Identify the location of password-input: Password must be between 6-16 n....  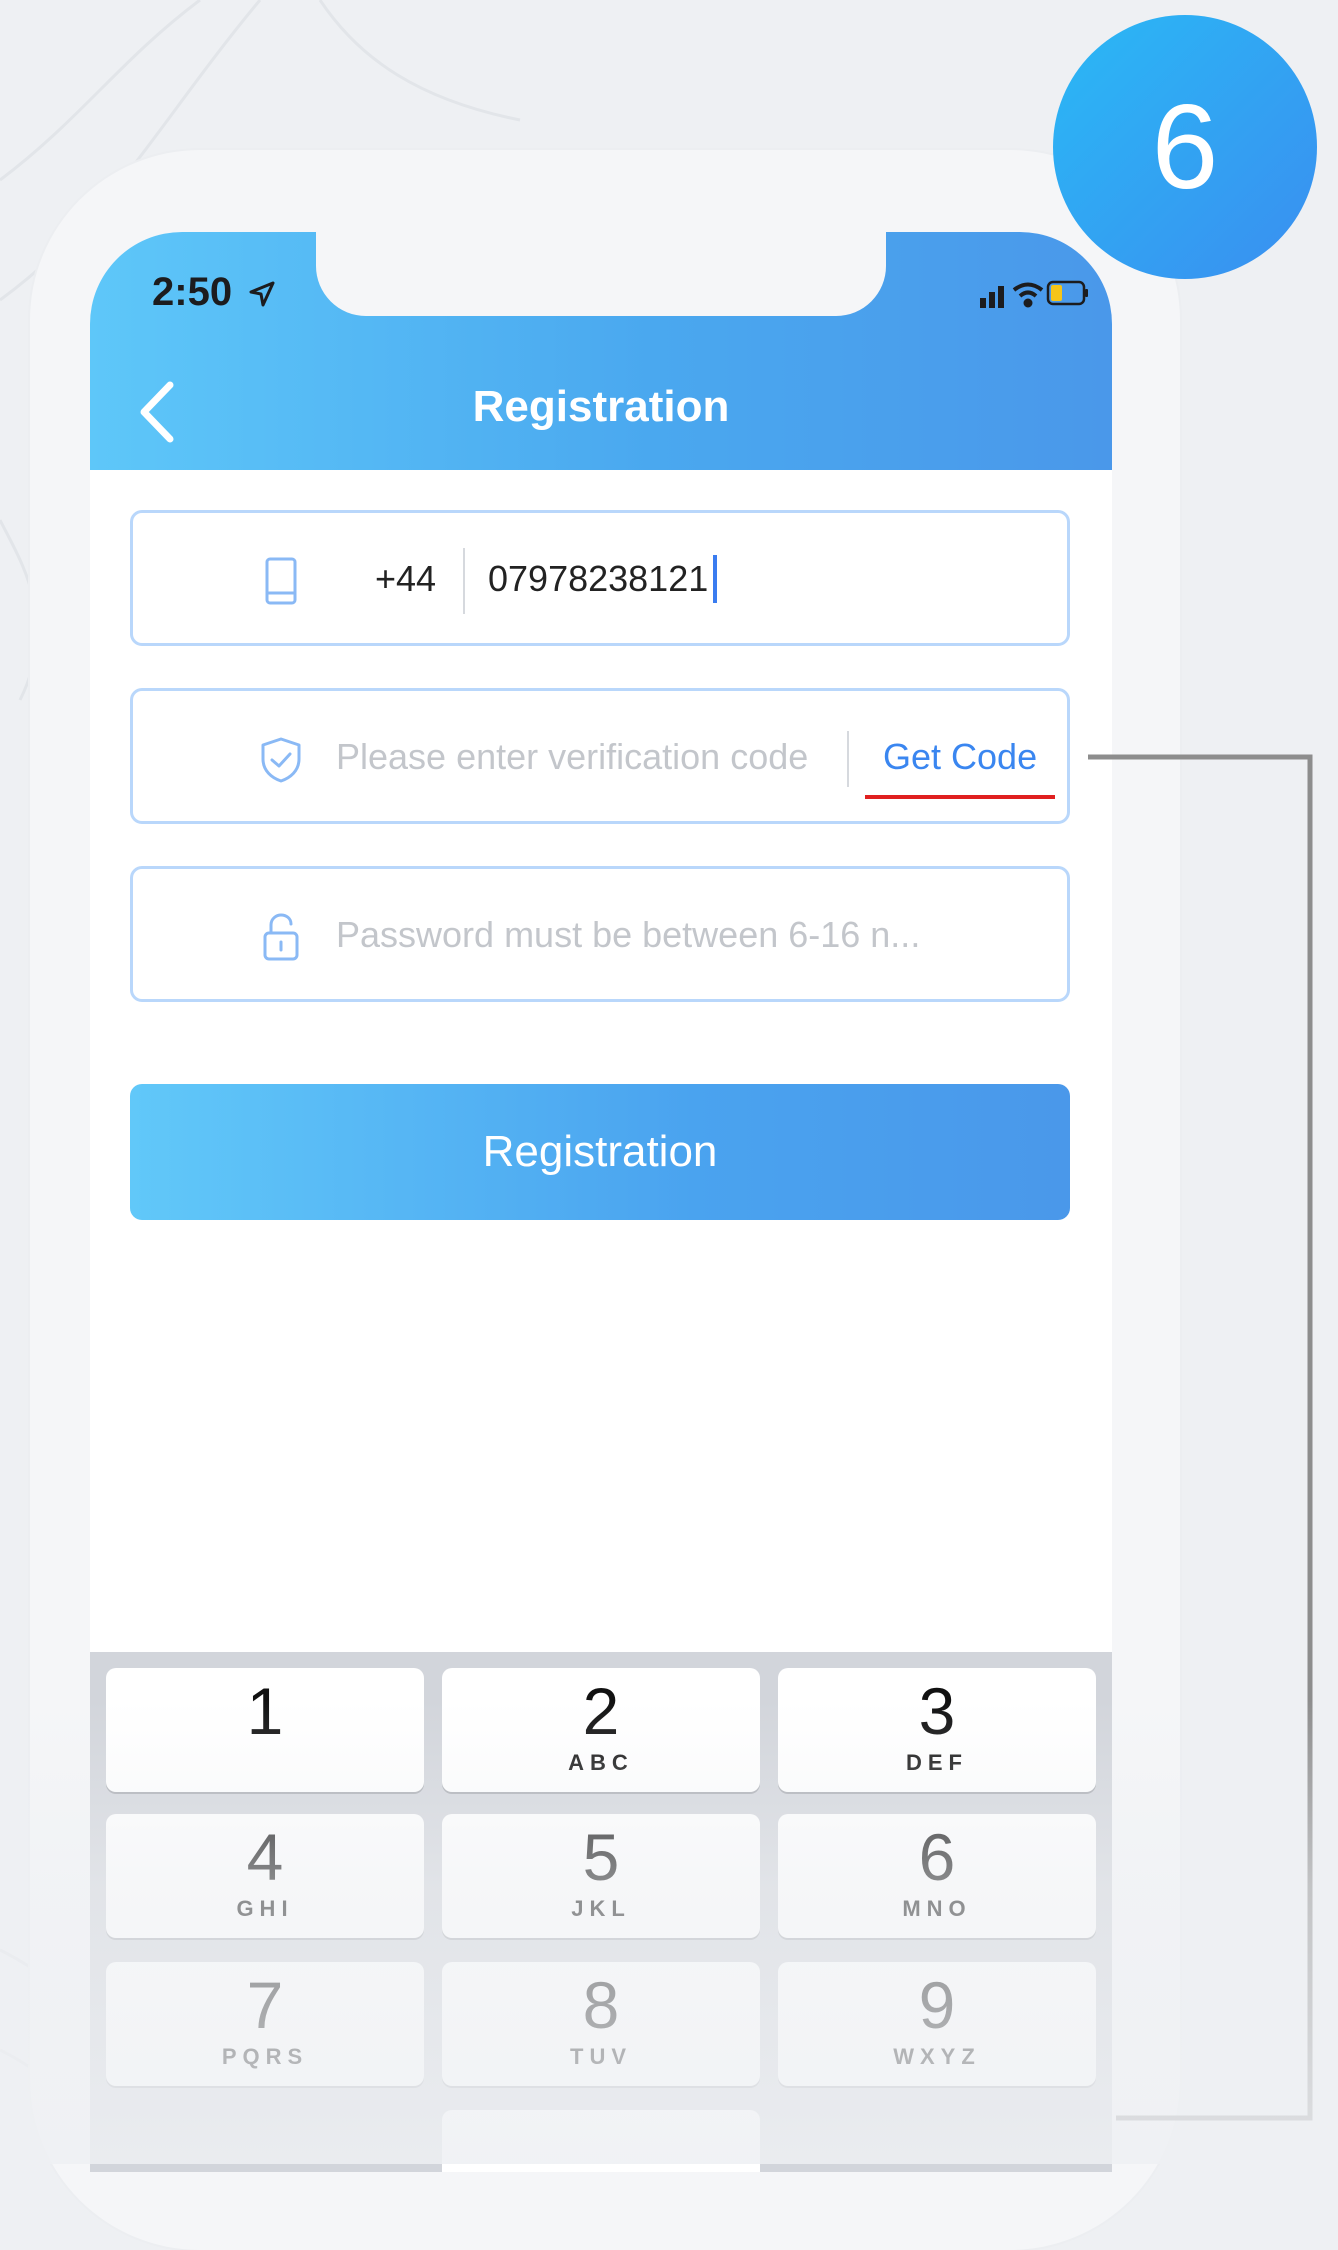
(628, 935).